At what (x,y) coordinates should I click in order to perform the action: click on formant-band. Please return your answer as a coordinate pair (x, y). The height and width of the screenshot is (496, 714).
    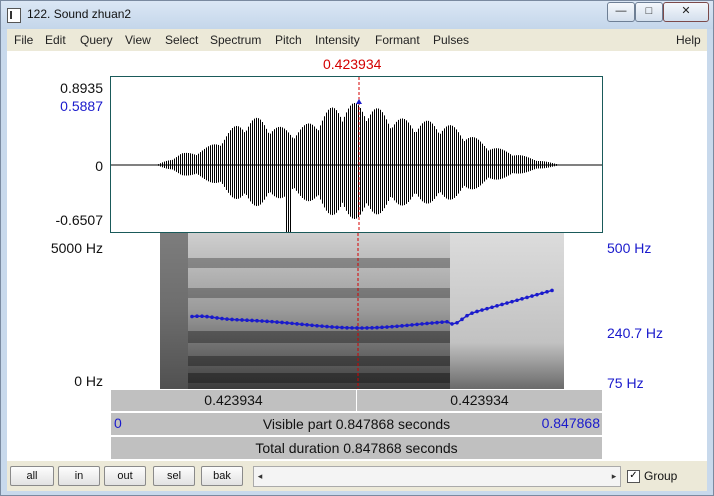
    Looking at the image, I should click on (319, 263).